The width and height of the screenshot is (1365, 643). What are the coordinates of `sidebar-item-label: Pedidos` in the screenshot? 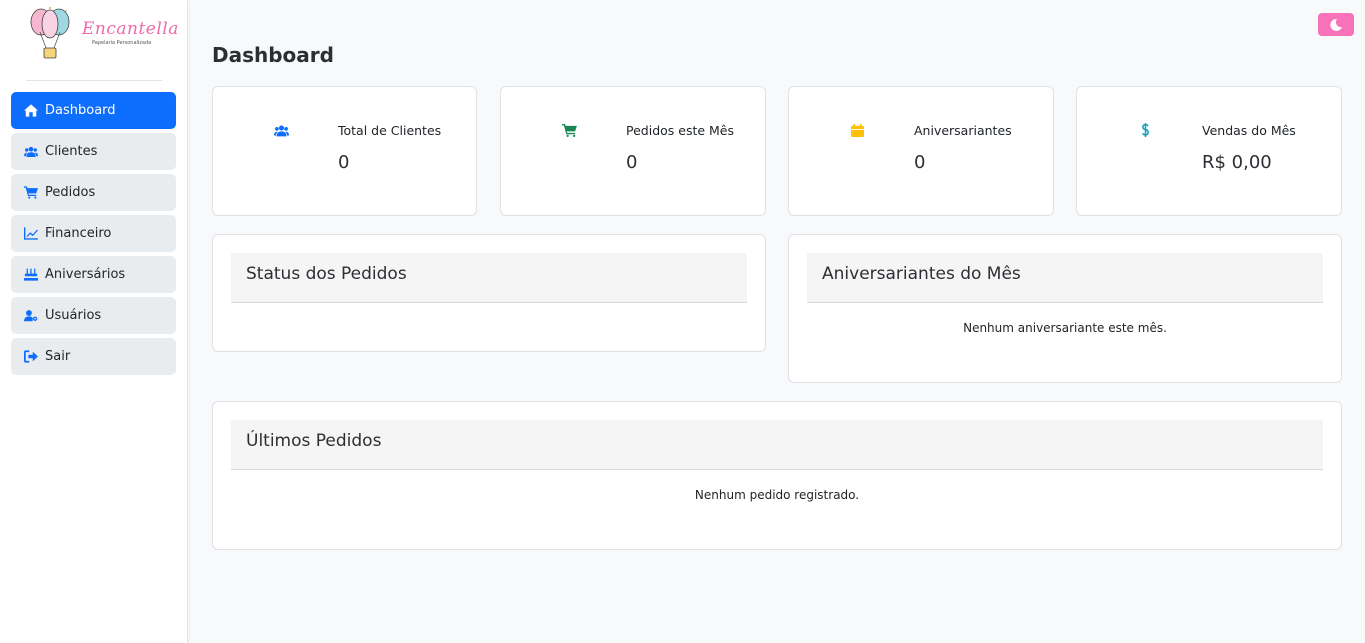 It's located at (70, 192).